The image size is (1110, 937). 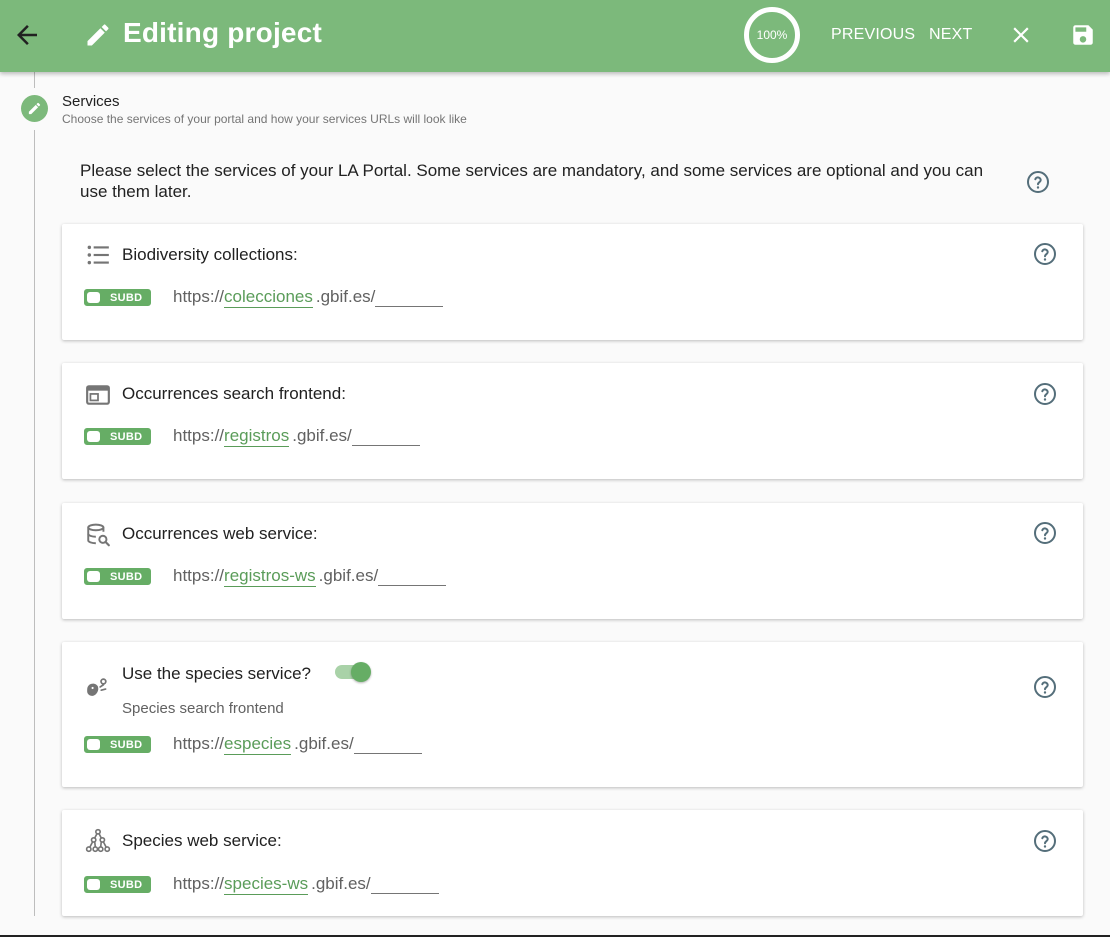 I want to click on service-label: Occurrences web service:, so click(x=220, y=533).